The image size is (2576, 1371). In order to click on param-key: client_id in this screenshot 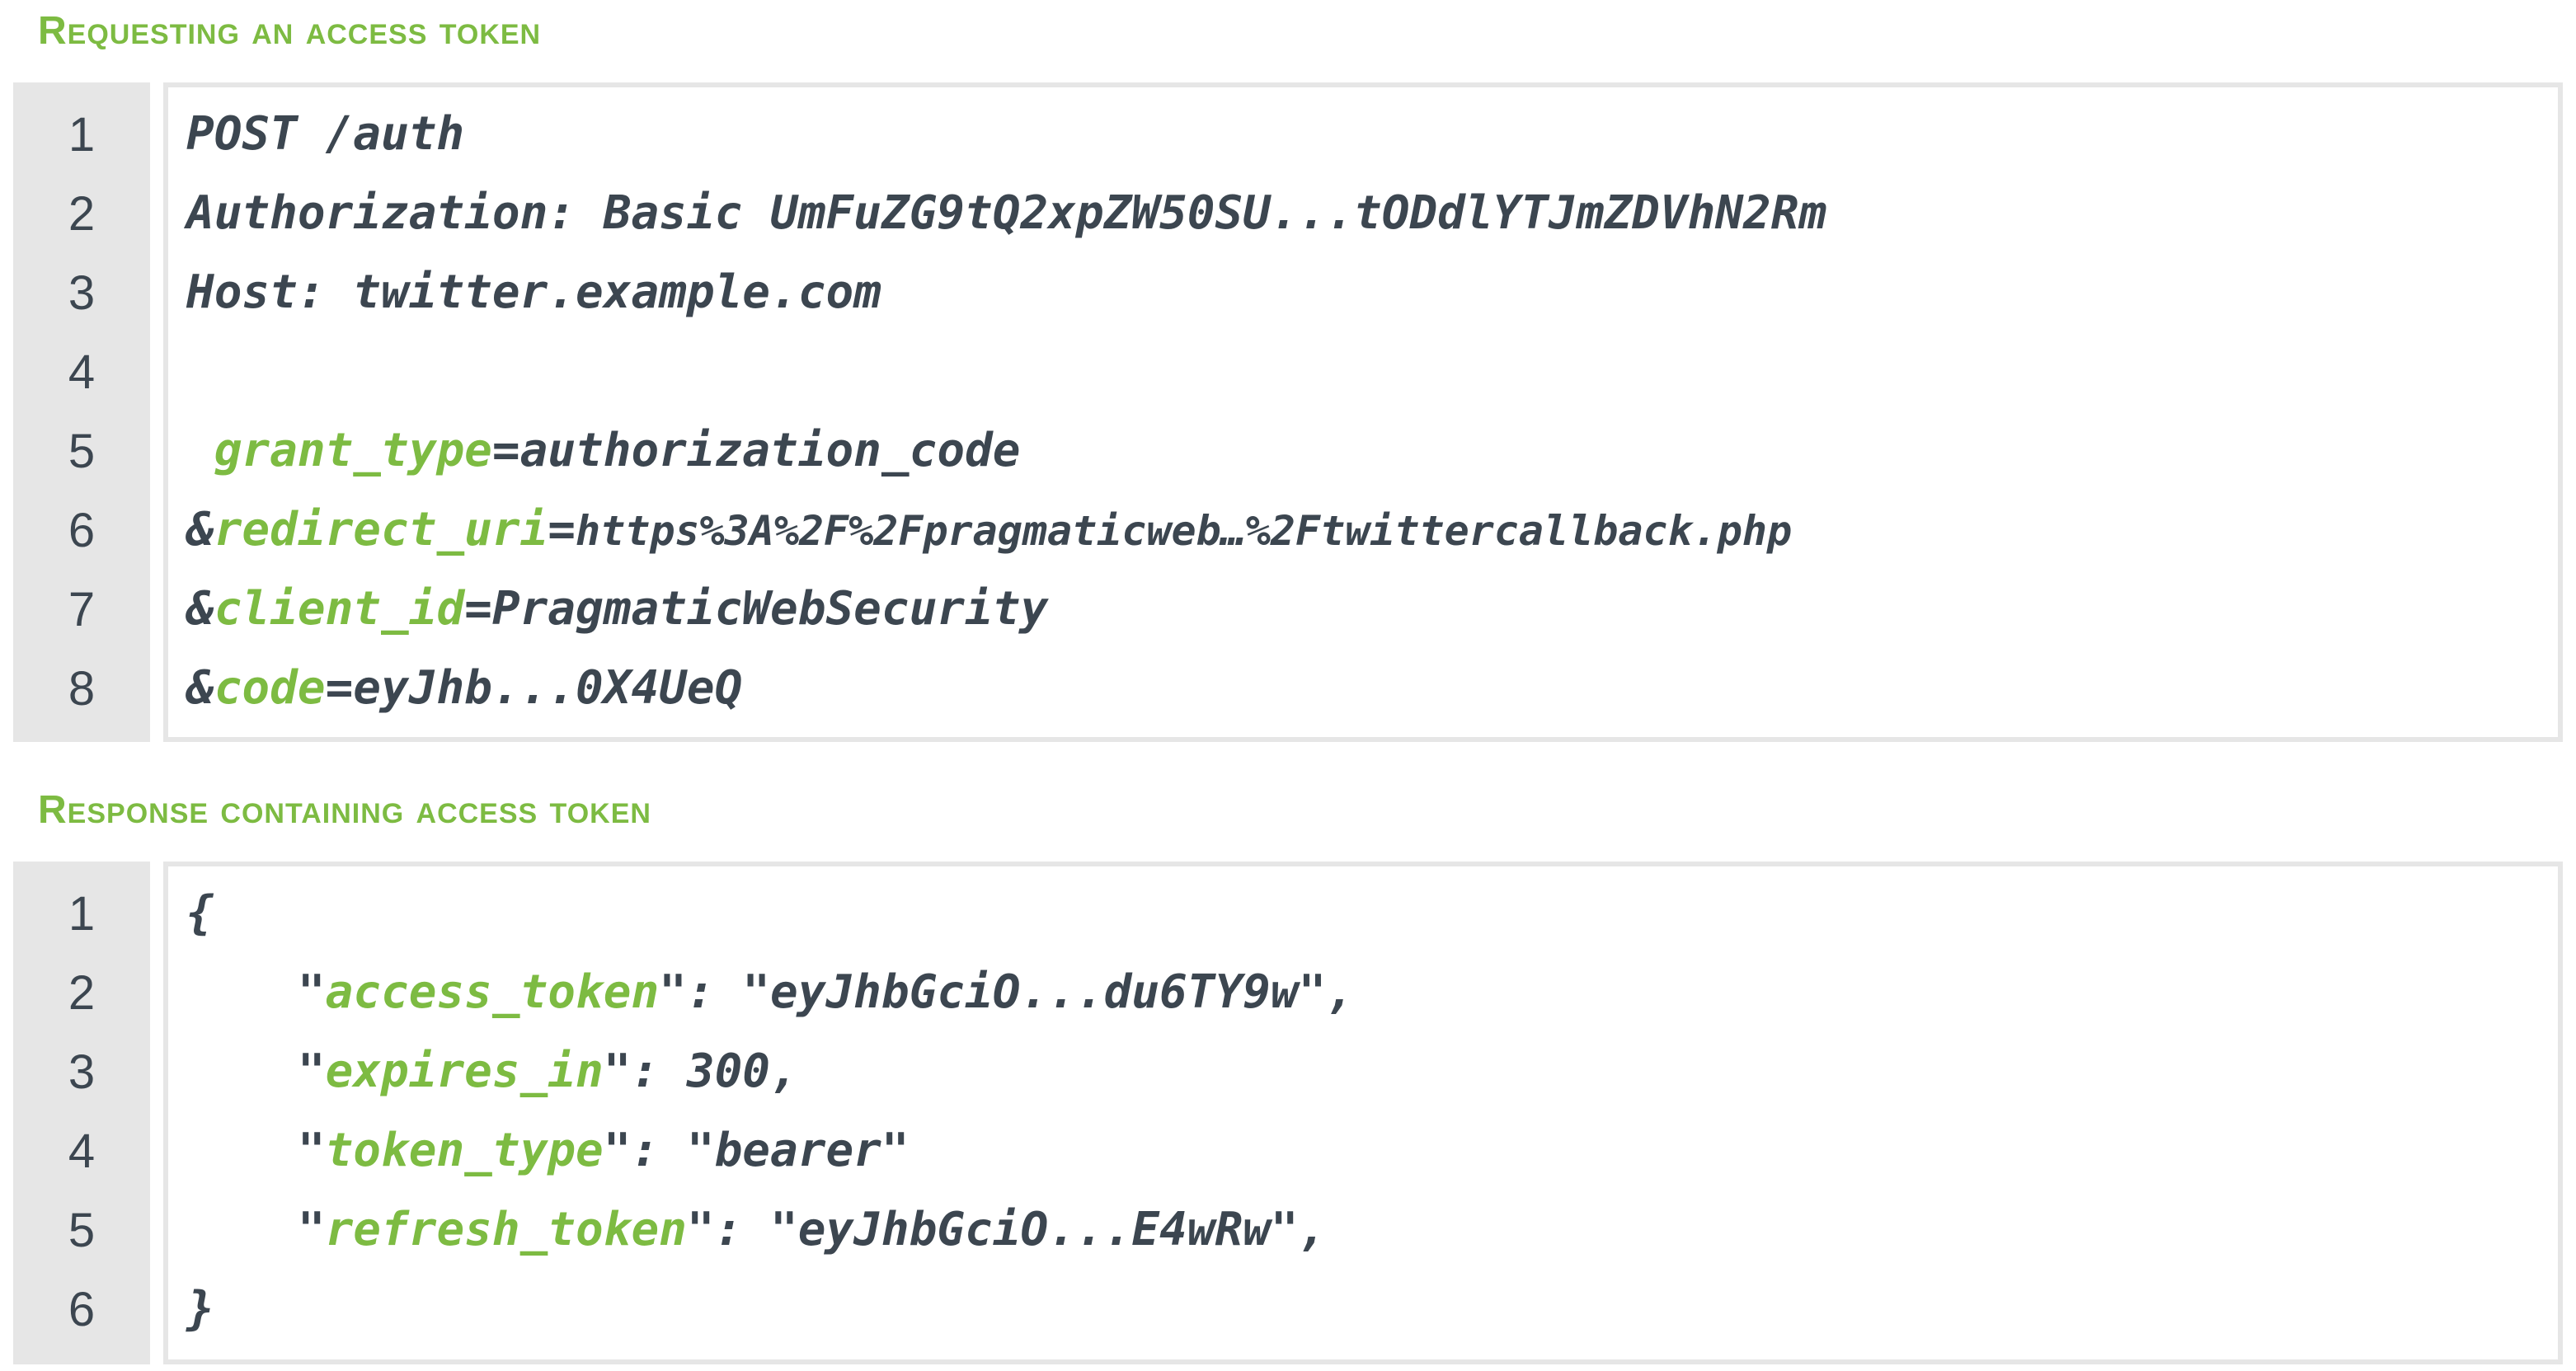, I will do `click(339, 609)`.